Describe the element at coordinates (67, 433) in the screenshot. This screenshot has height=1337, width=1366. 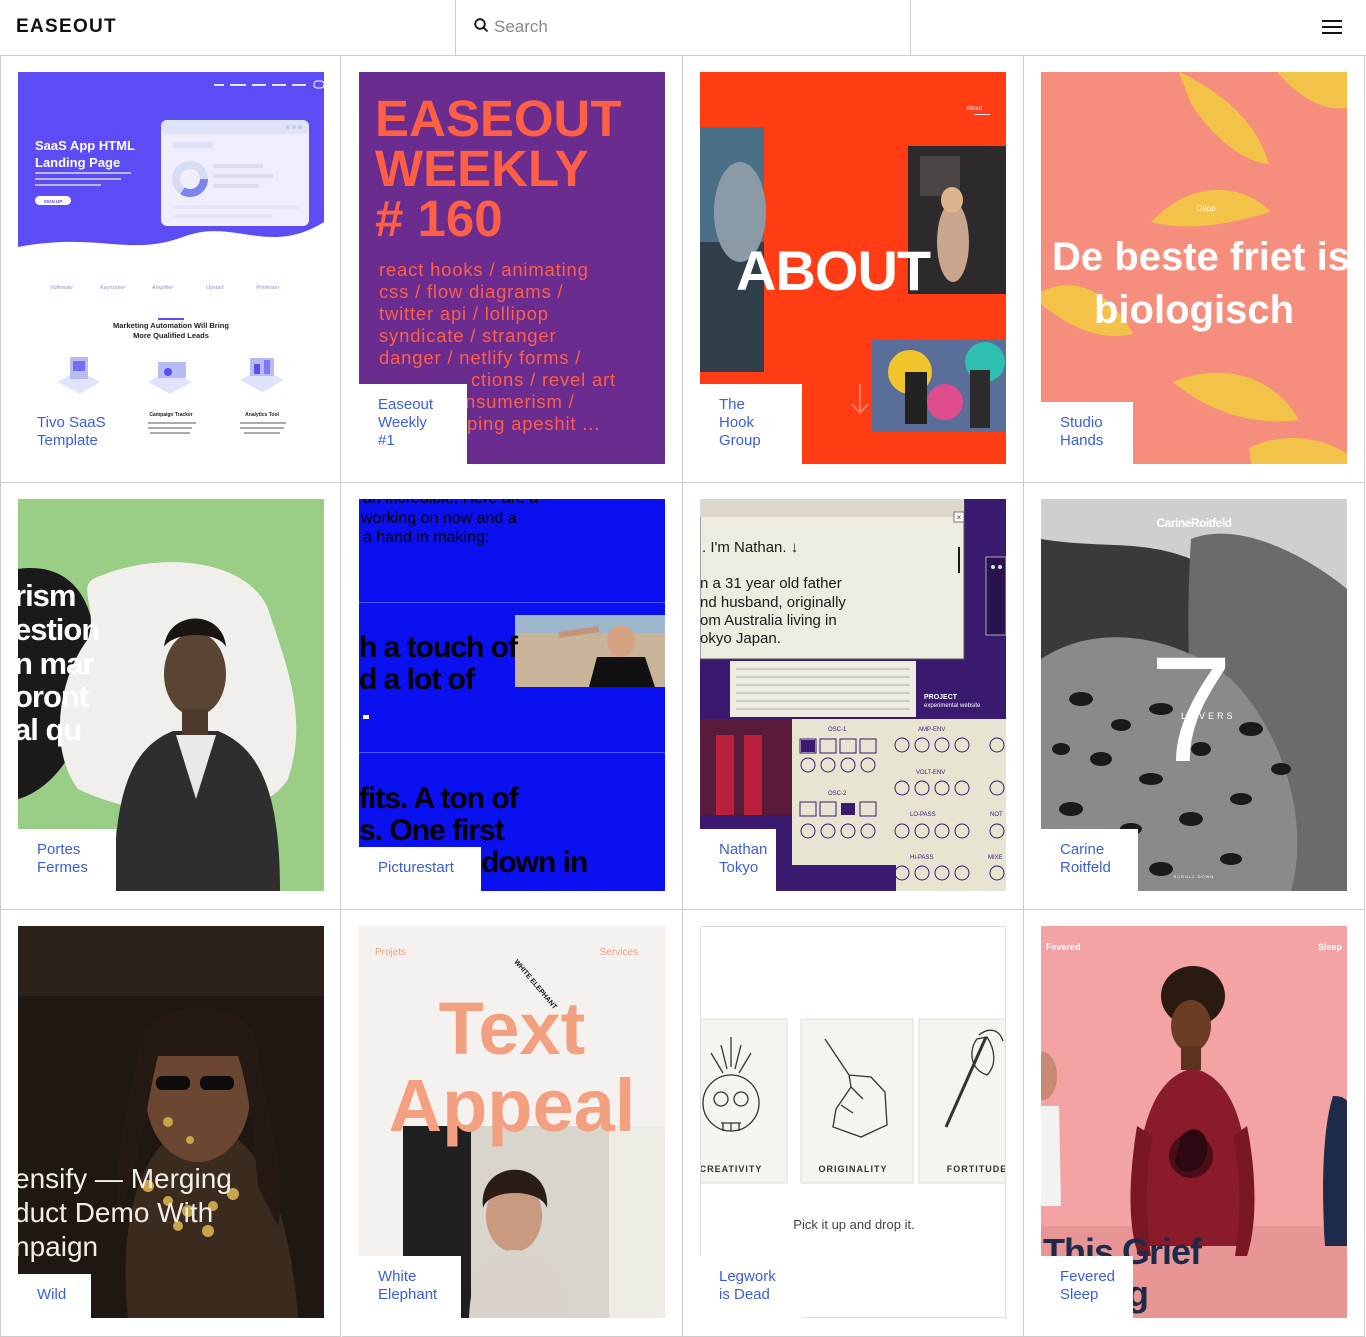
I see `card-title: Tivo SaaS Template` at that location.